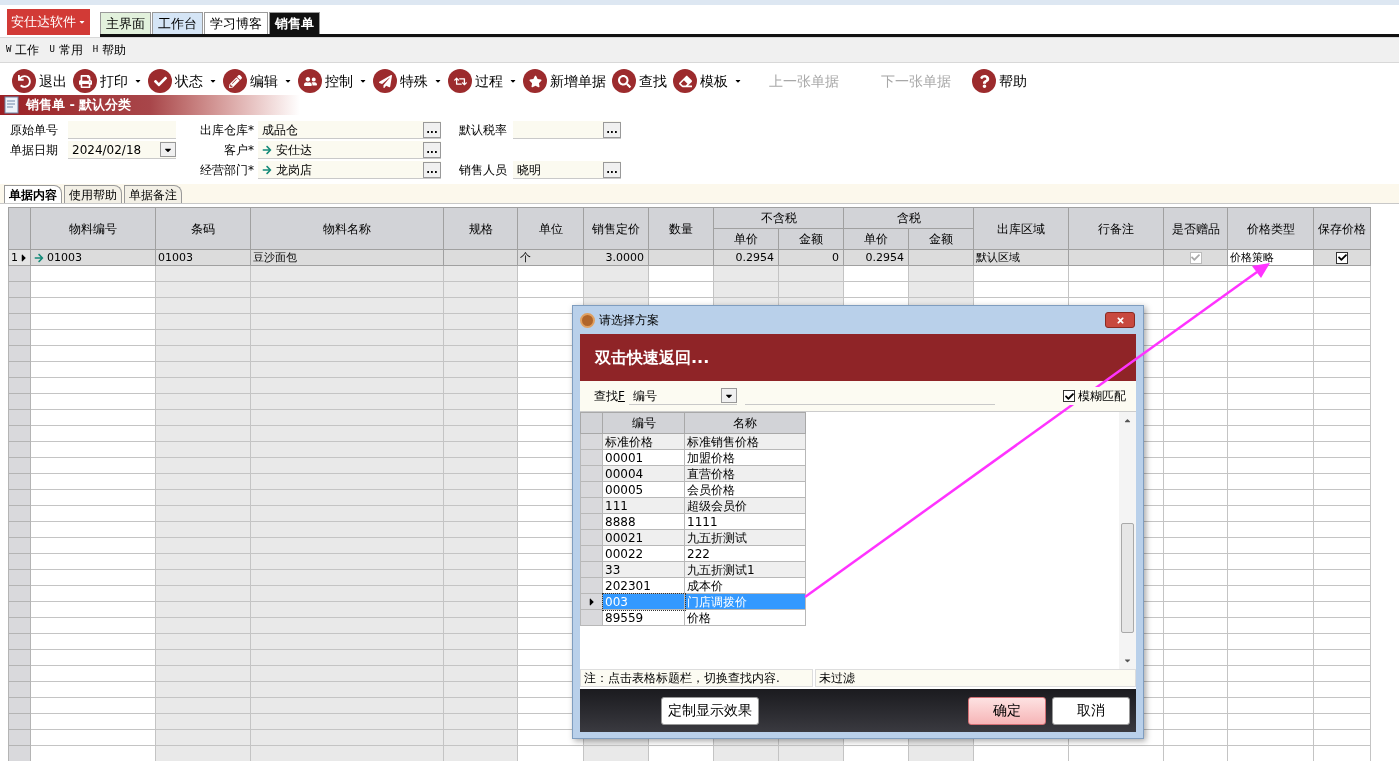 This screenshot has width=1399, height=761. I want to click on table-cell: 0, so click(811, 257).